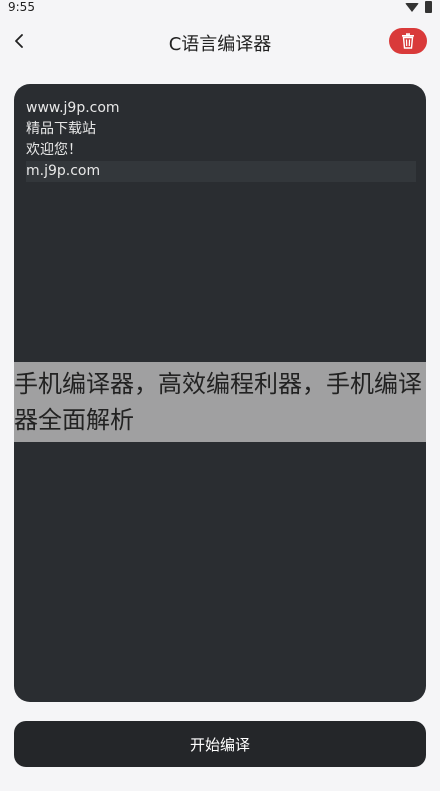 The image size is (440, 791). Describe the element at coordinates (220, 402) in the screenshot. I see `watermark-banner: 手机编译器，高效编程利器，手机编译器全面解析` at that location.